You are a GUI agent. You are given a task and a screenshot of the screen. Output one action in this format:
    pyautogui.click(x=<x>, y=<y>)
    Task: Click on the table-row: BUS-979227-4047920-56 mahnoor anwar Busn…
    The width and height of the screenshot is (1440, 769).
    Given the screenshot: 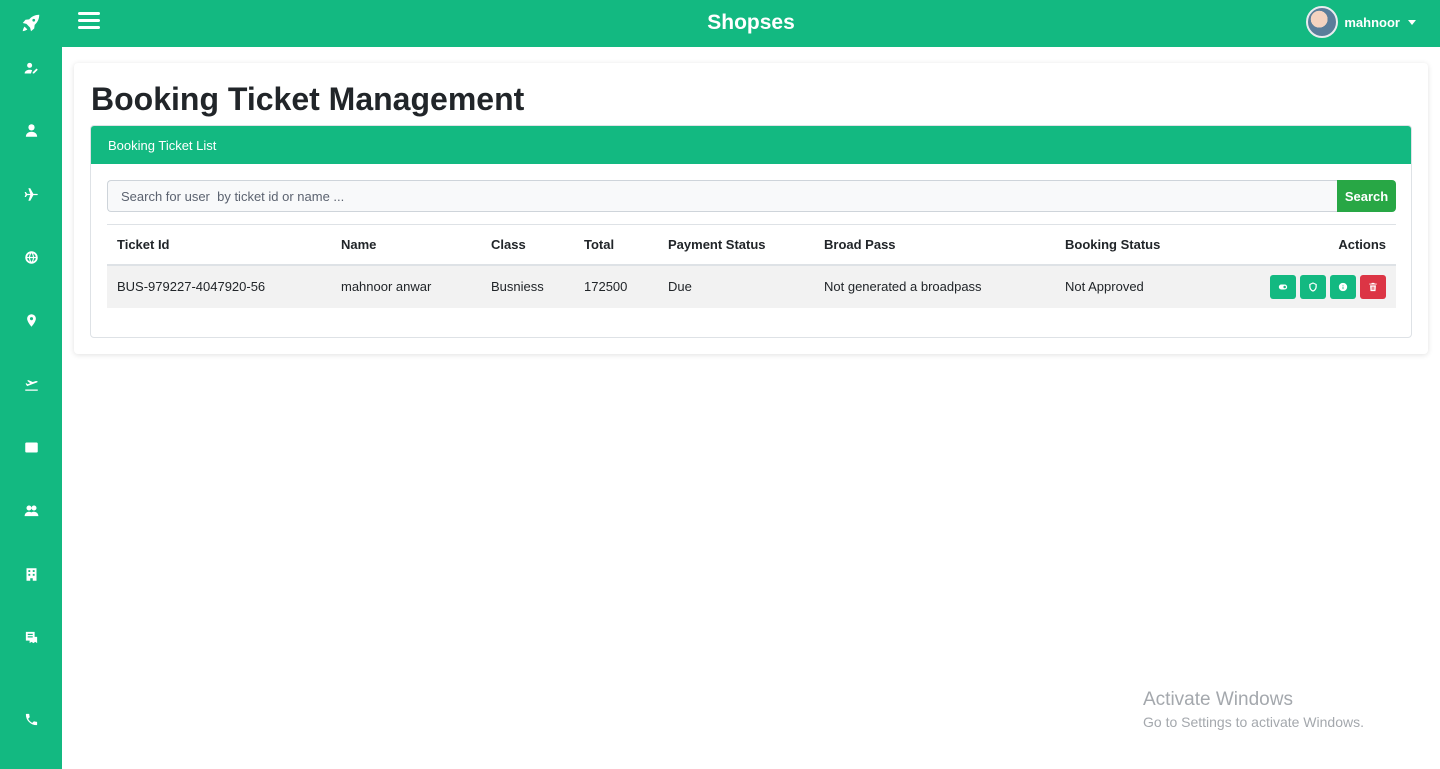 What is the action you would take?
    pyautogui.click(x=751, y=286)
    